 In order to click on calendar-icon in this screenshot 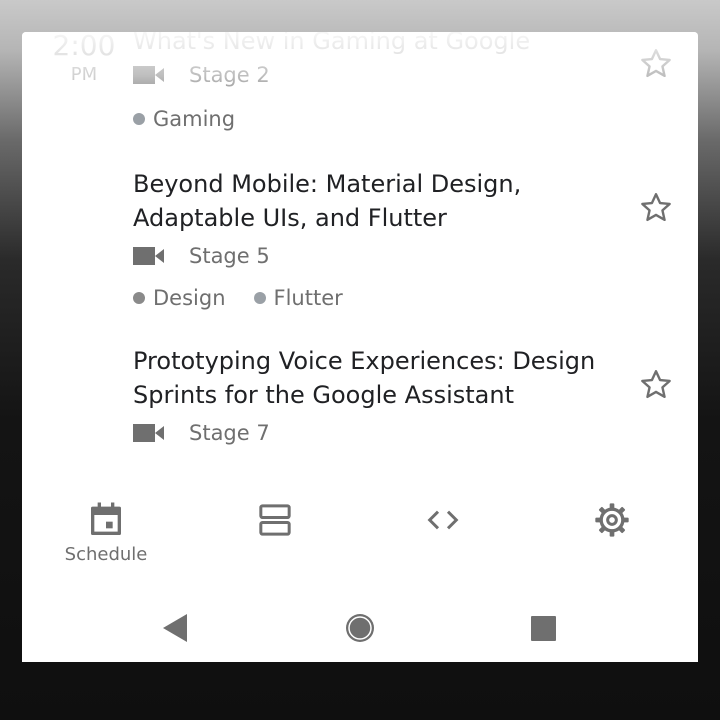, I will do `click(106, 518)`.